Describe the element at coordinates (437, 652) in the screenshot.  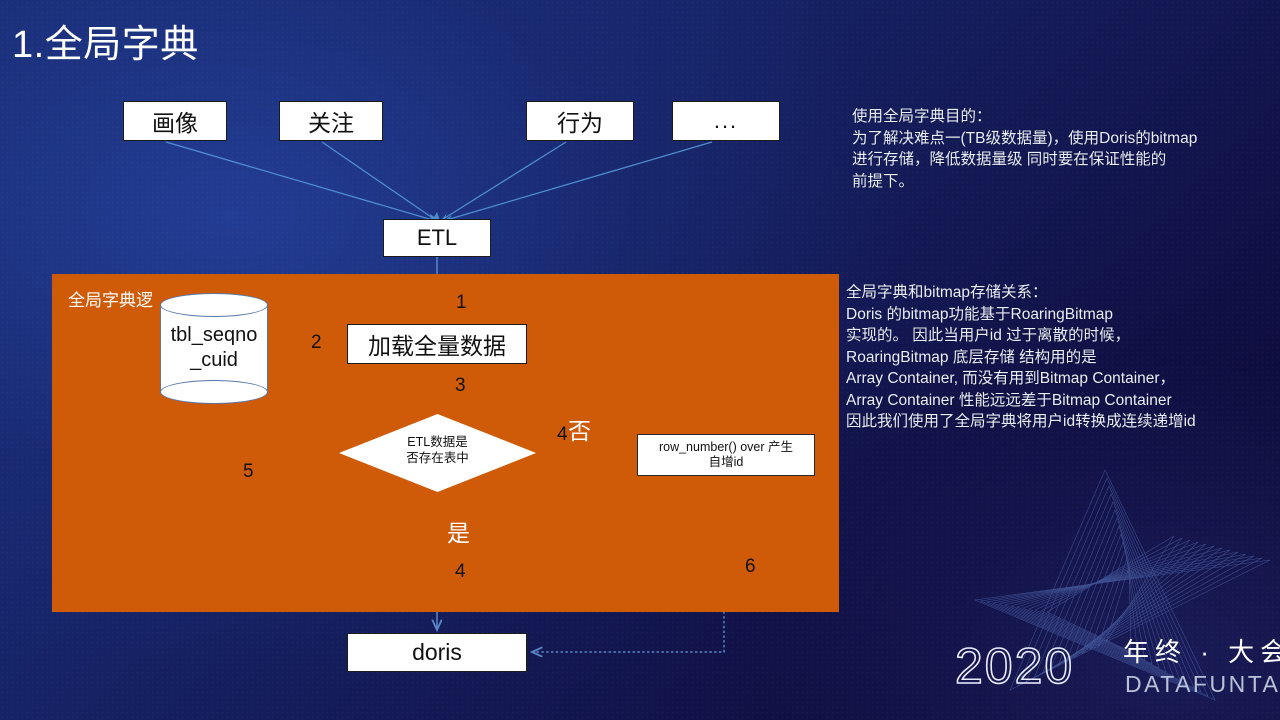
I see `doris-node: doris` at that location.